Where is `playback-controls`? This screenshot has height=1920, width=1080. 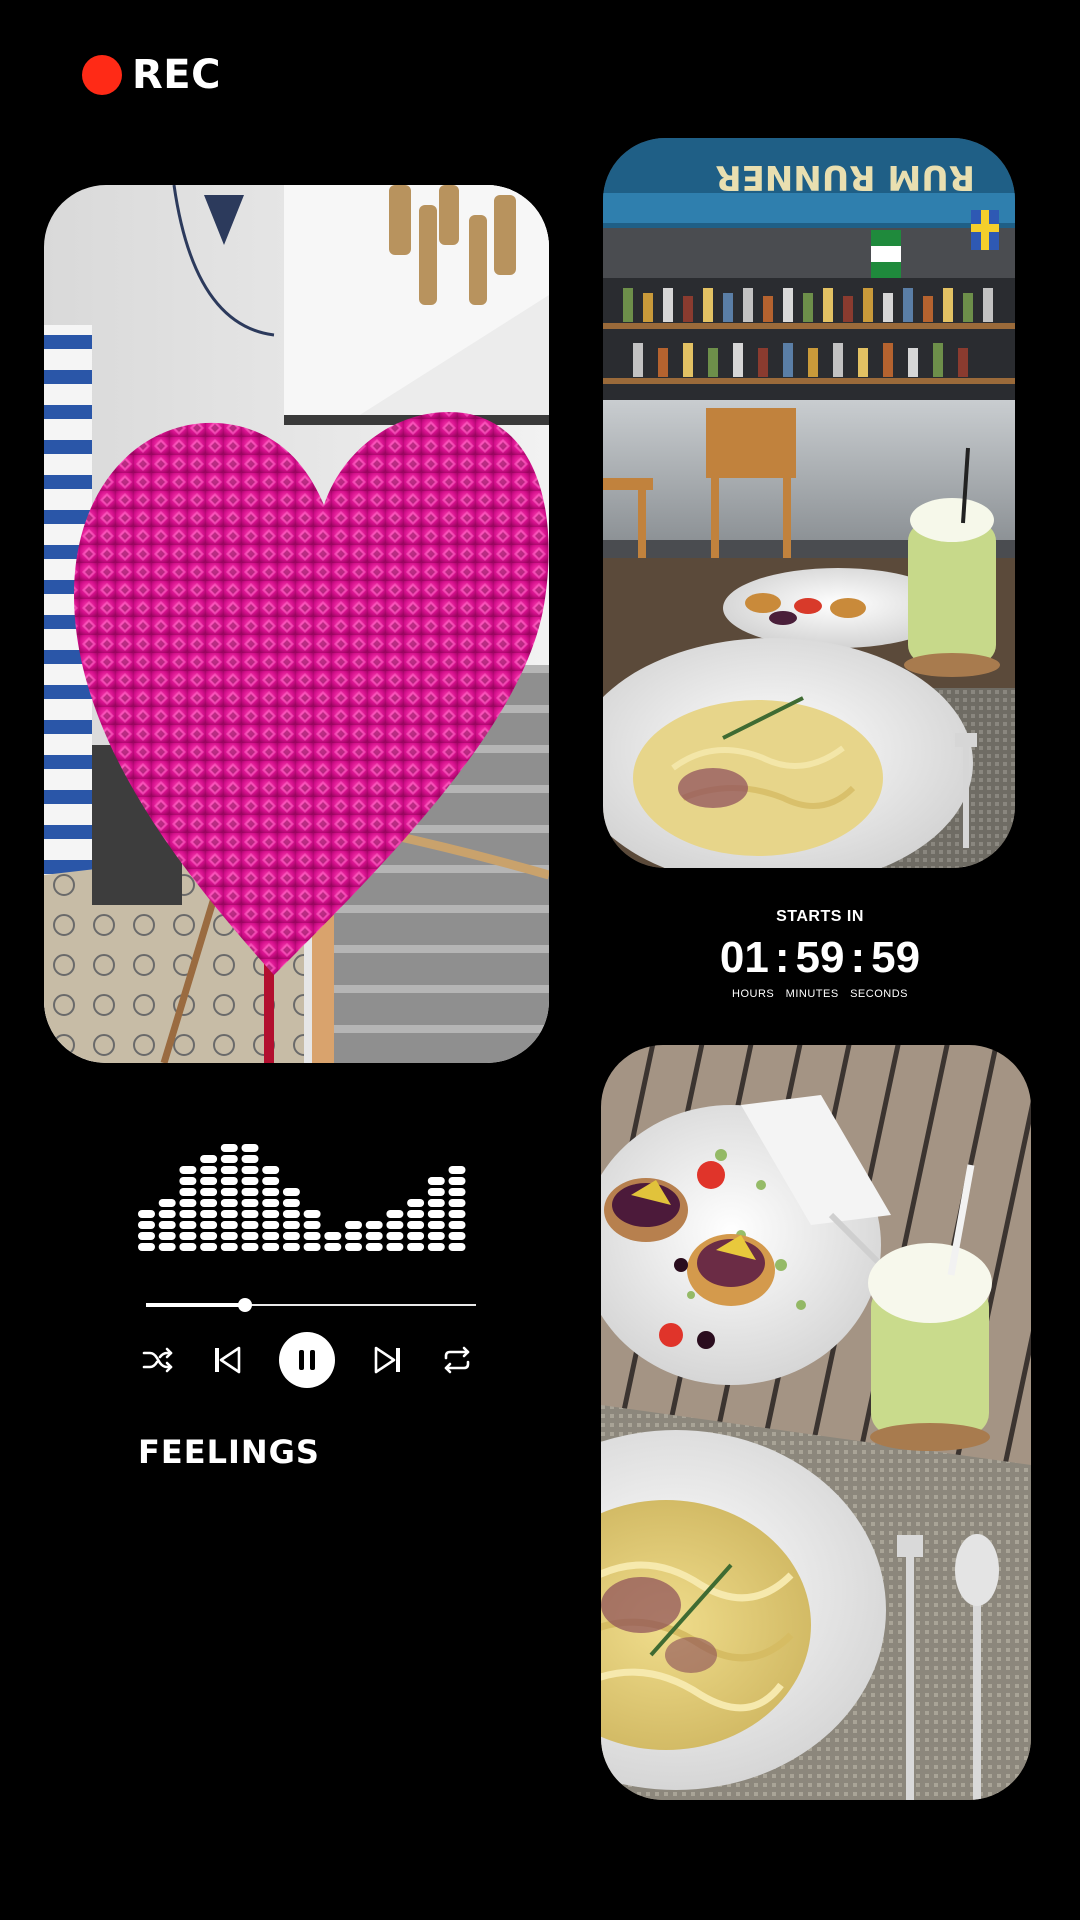
playback-controls is located at coordinates (308, 1360).